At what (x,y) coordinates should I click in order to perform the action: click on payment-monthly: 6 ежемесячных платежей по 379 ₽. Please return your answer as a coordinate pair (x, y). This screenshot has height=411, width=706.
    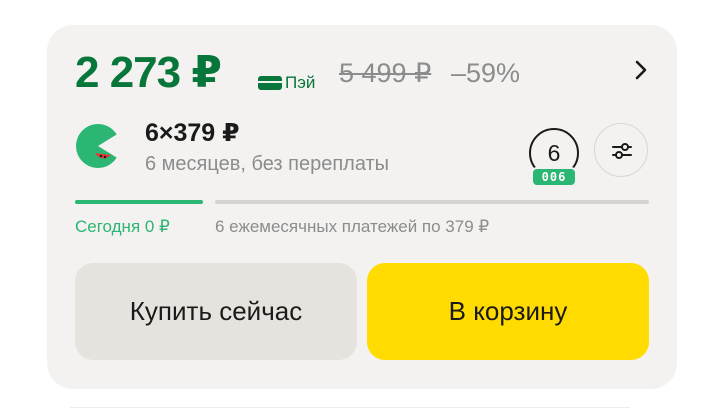
    Looking at the image, I should click on (352, 226).